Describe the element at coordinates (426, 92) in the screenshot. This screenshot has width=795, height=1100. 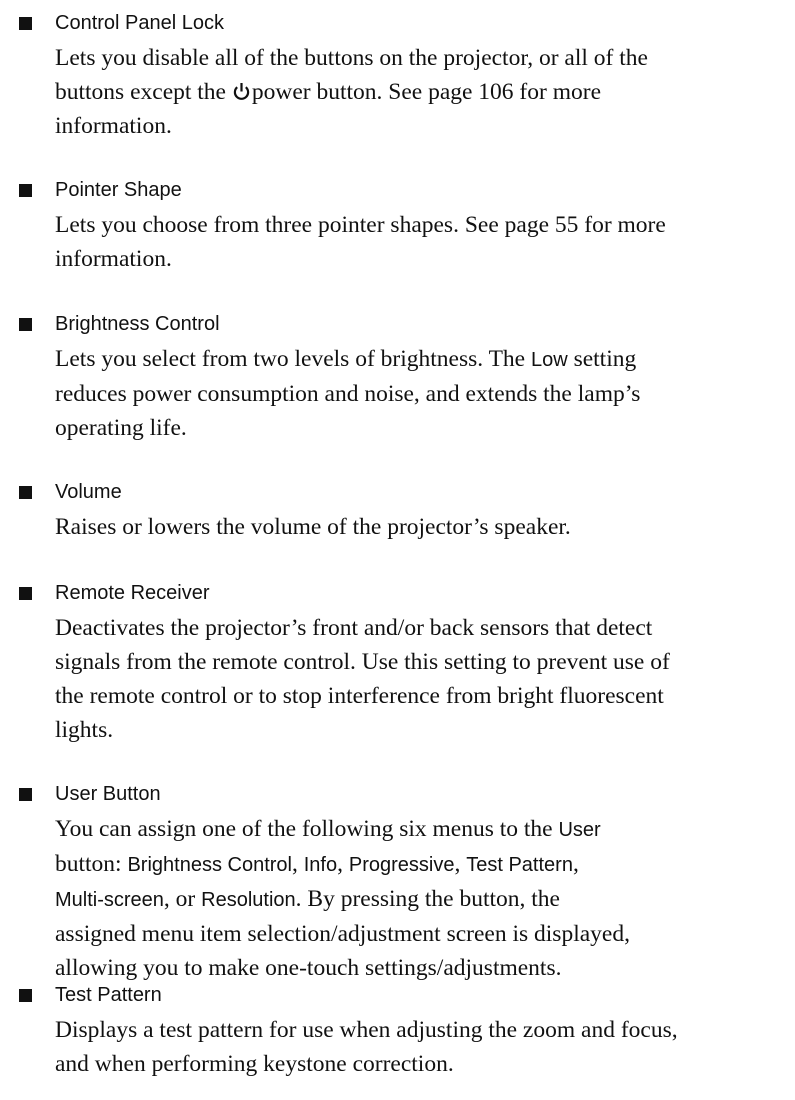
I see `description-text: power button. See page 106 for more` at that location.